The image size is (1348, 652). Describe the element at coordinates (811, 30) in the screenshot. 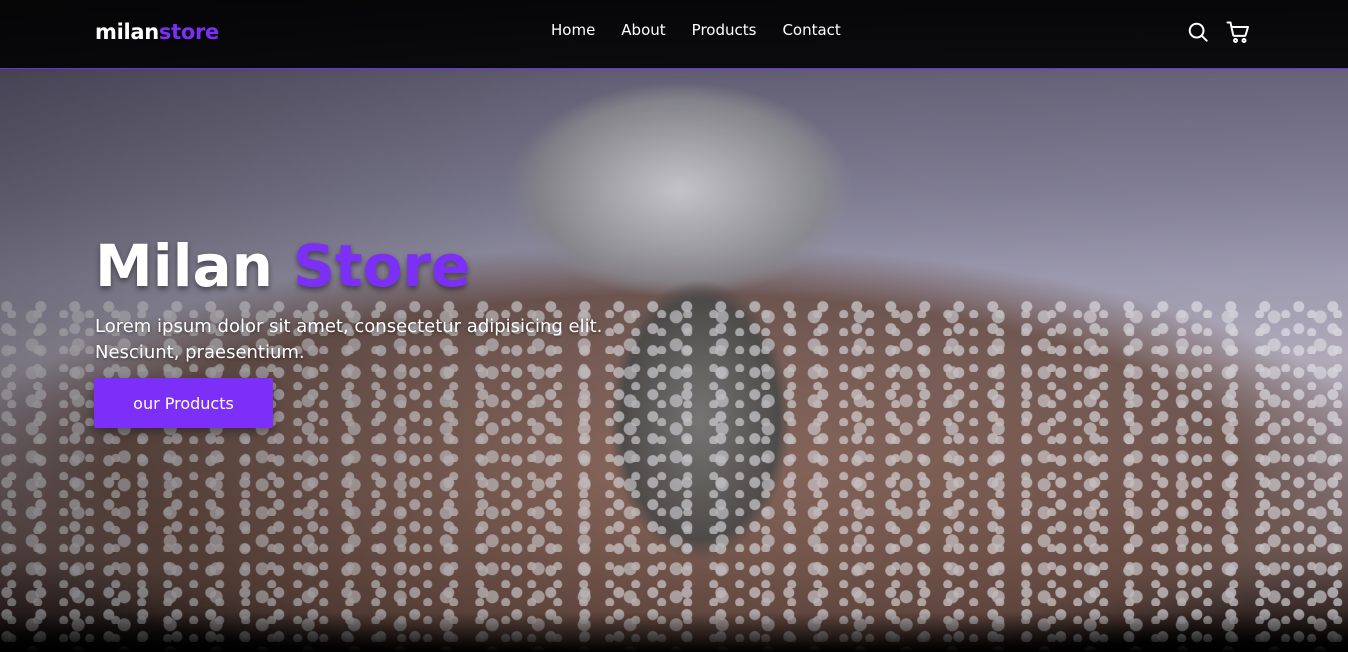

I see `nav-link-contact: Contact` at that location.